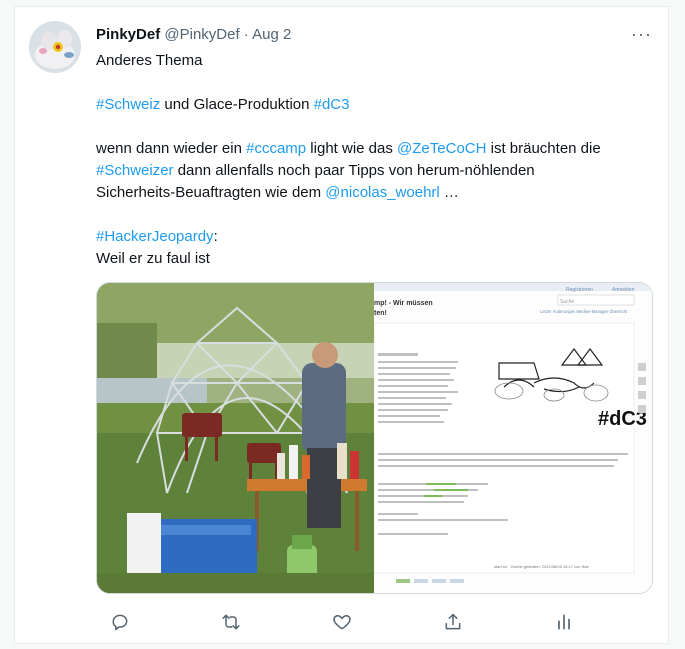 Image resolution: width=685 pixels, height=649 pixels. I want to click on hashtag-link: #Schweizer, so click(135, 170).